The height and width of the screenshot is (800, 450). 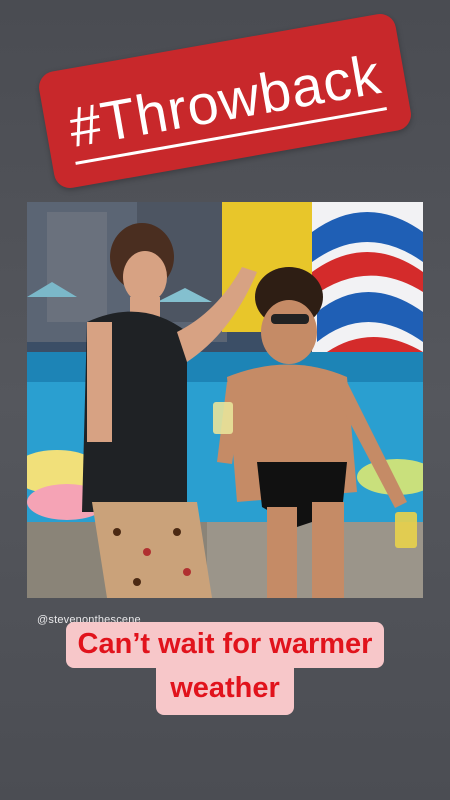 What do you see at coordinates (225, 103) in the screenshot?
I see `sticker-text: #Throwback` at bounding box center [225, 103].